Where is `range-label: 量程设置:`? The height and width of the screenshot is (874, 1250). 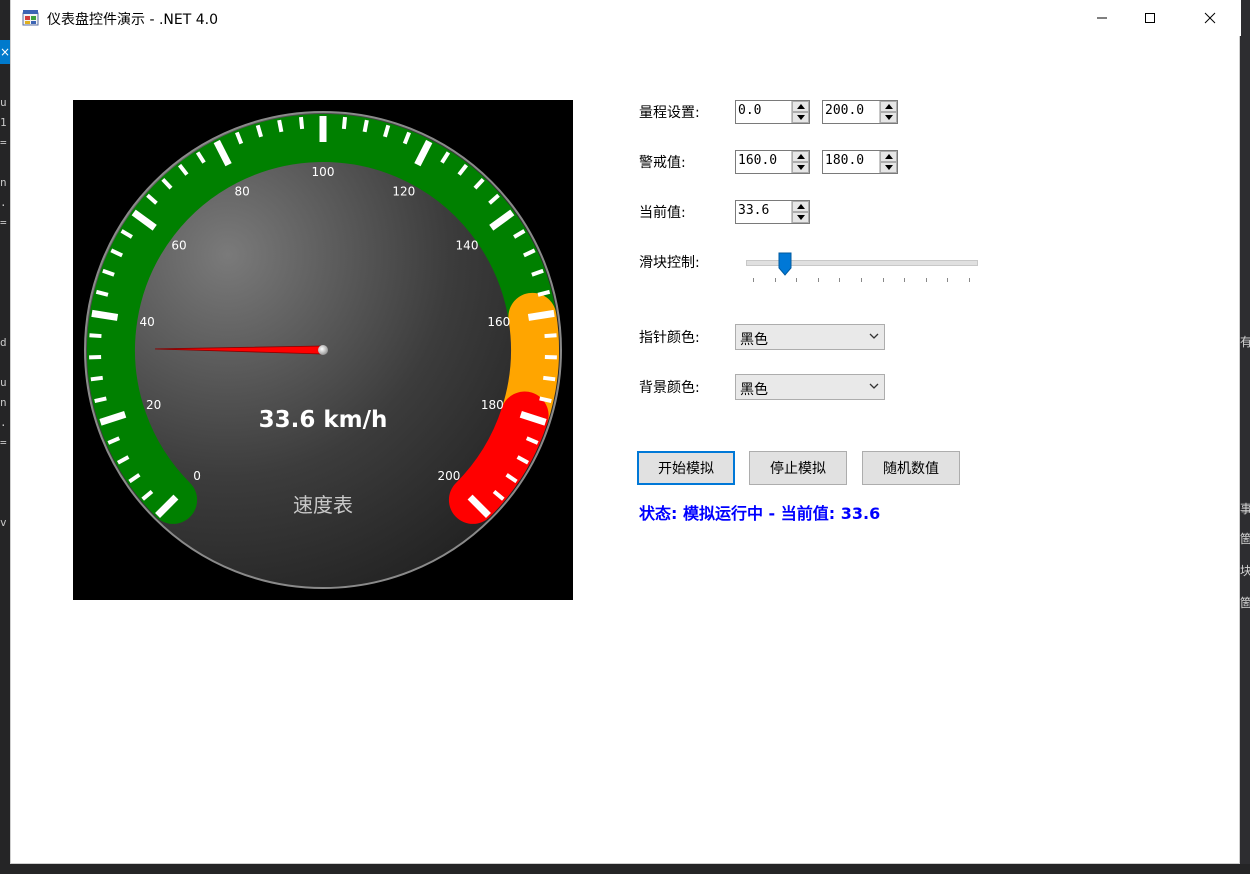 range-label: 量程设置: is located at coordinates (669, 113).